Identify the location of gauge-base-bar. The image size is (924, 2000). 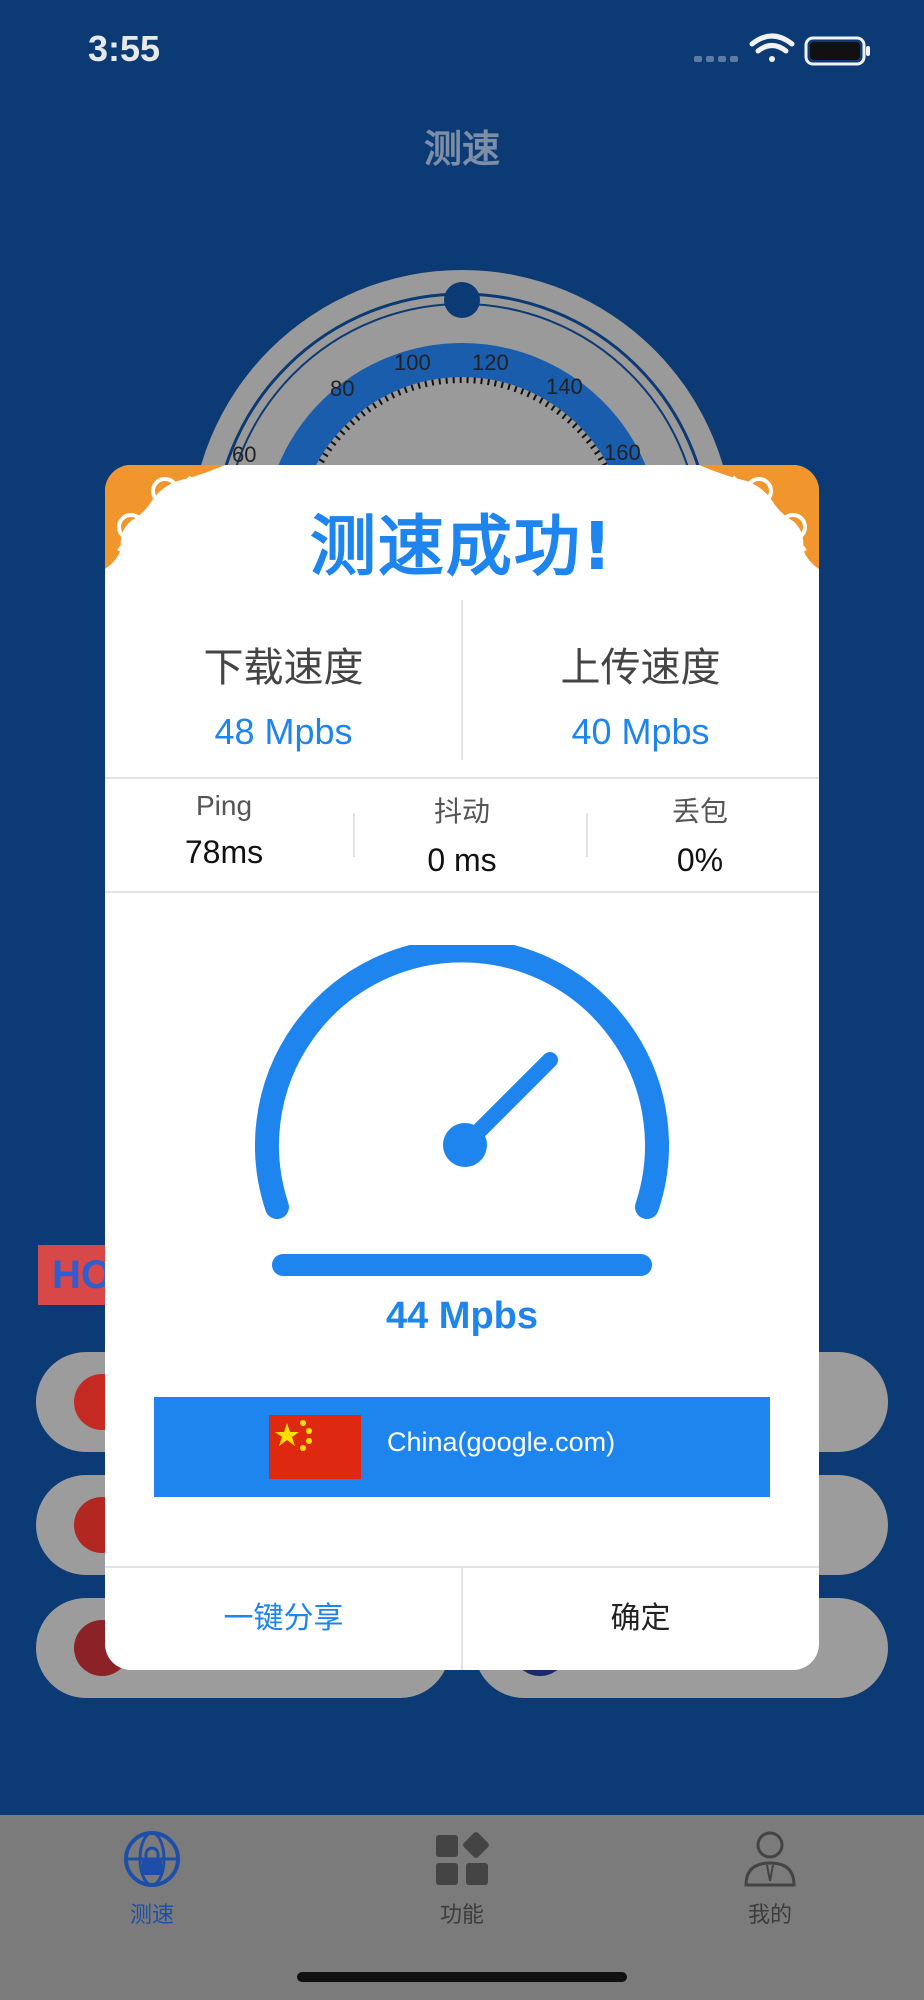
(462, 1265).